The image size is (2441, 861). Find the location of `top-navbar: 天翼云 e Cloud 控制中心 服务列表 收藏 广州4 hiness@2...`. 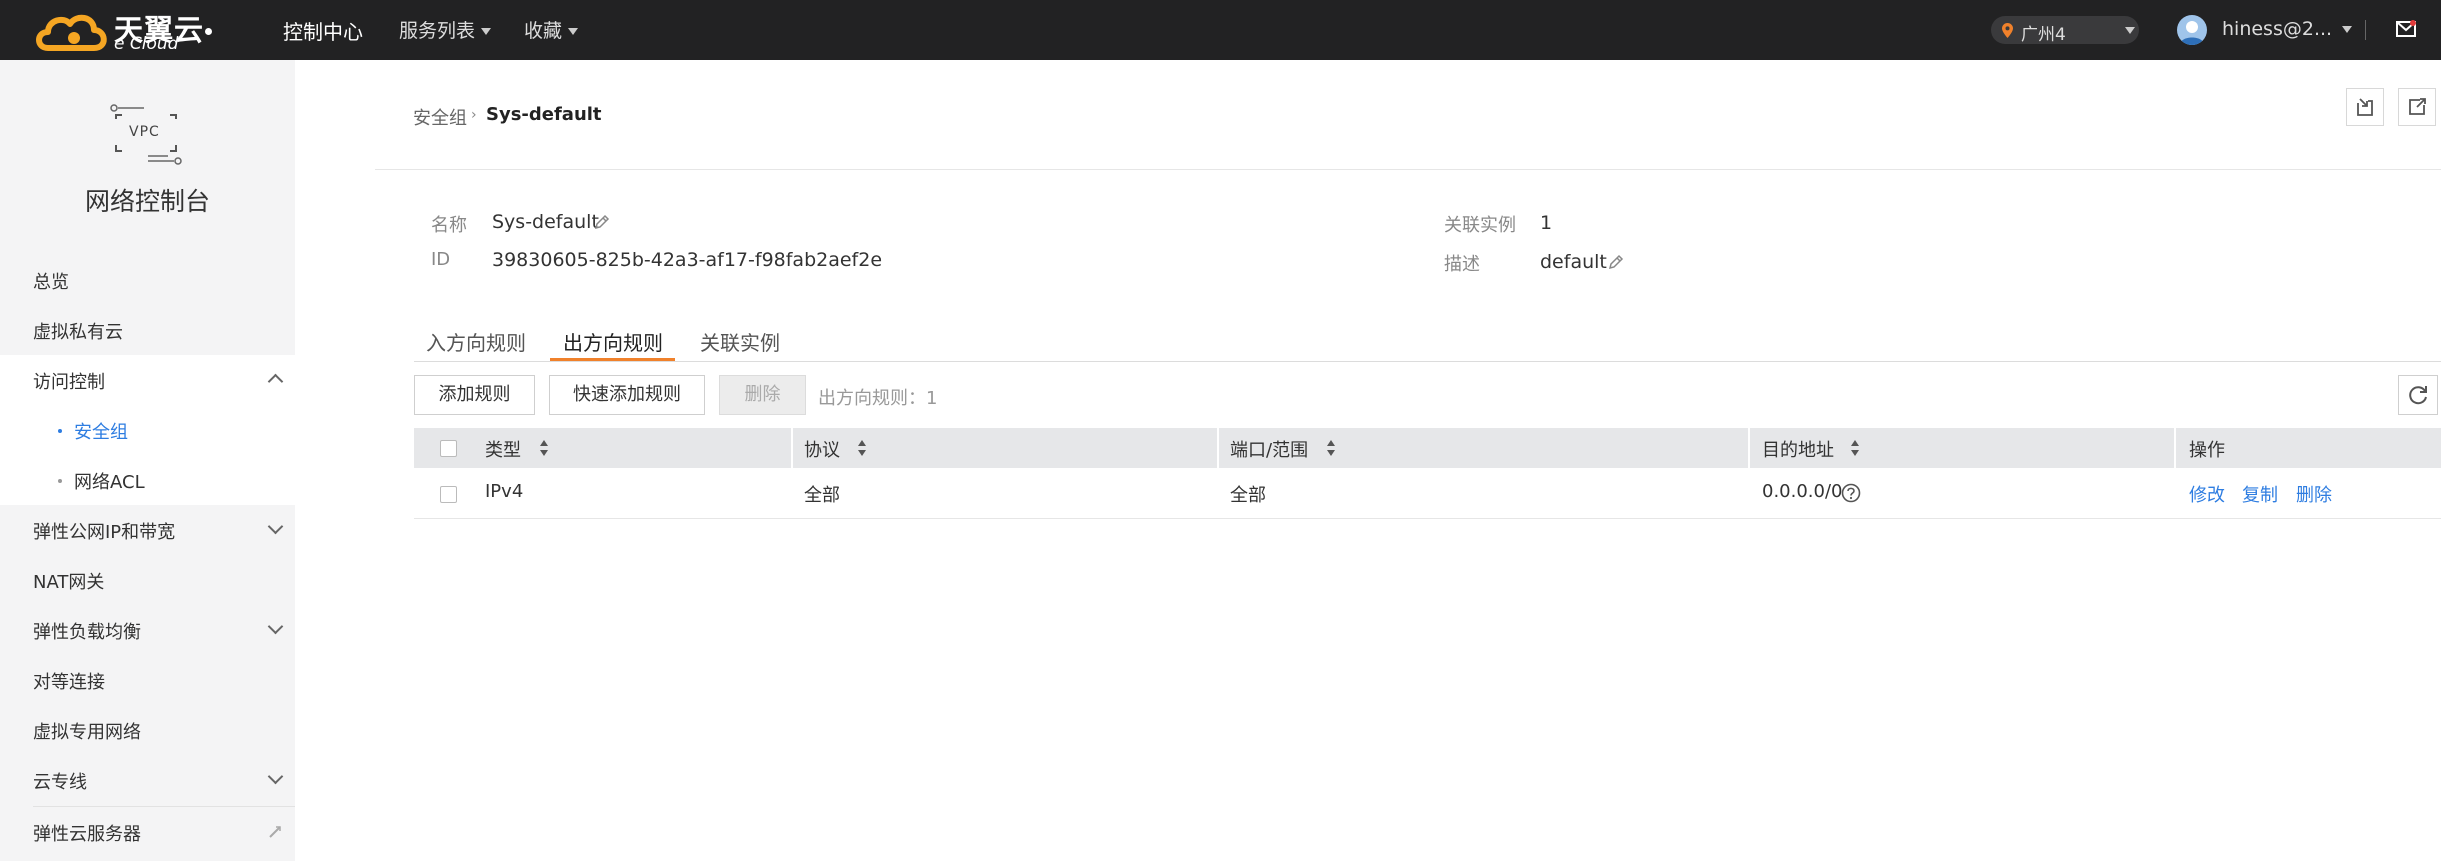

top-navbar: 天翼云 e Cloud 控制中心 服务列表 收藏 广州4 hiness@2... is located at coordinates (1220, 30).